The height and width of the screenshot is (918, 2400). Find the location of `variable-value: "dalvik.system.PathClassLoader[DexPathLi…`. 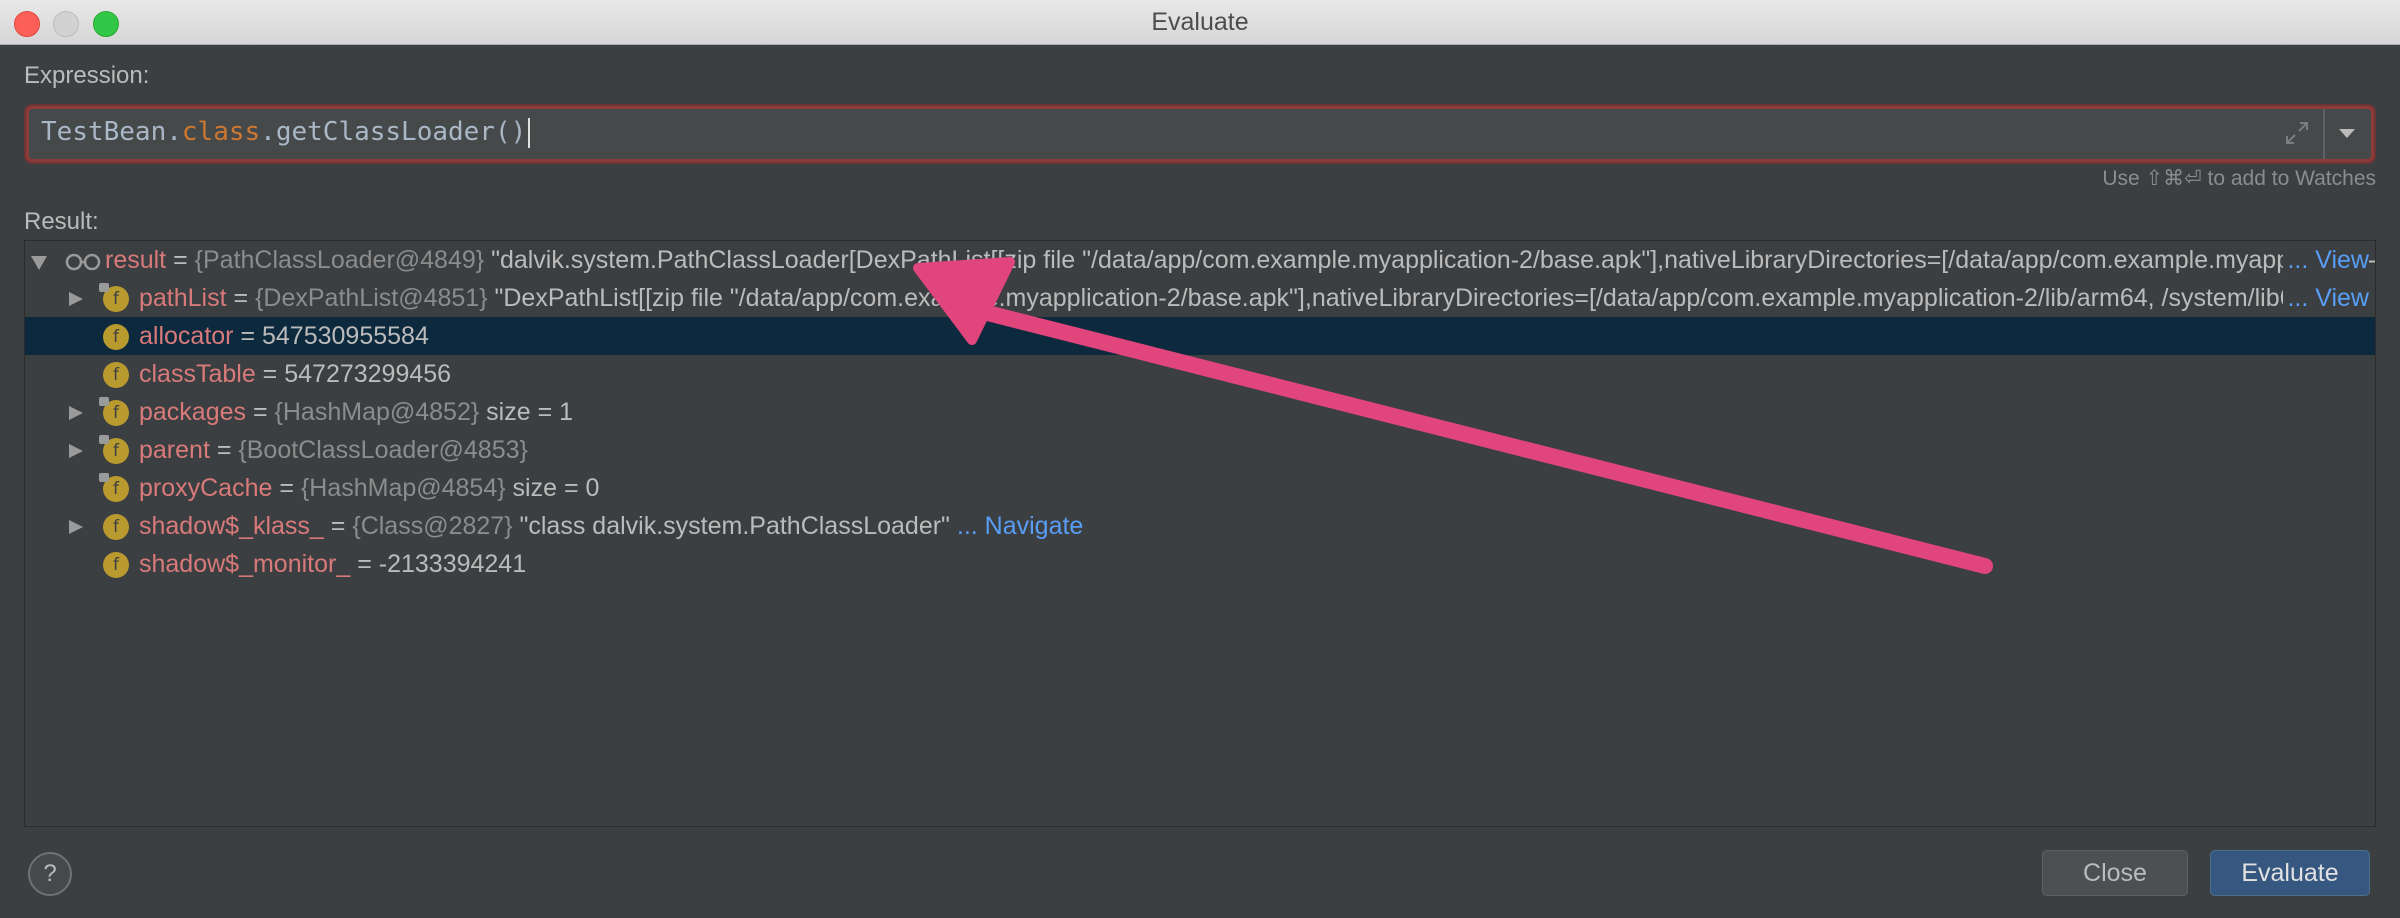

variable-value: "dalvik.system.PathClassLoader[DexPathLi… is located at coordinates (1433, 260).